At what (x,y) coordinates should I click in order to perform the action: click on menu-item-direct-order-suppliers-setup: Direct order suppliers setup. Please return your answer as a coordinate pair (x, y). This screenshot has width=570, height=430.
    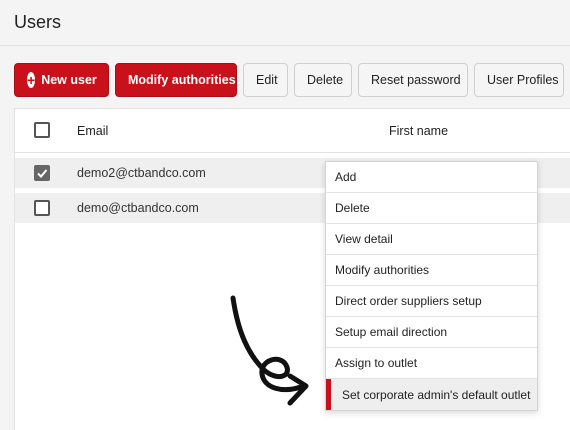
    Looking at the image, I should click on (431, 301).